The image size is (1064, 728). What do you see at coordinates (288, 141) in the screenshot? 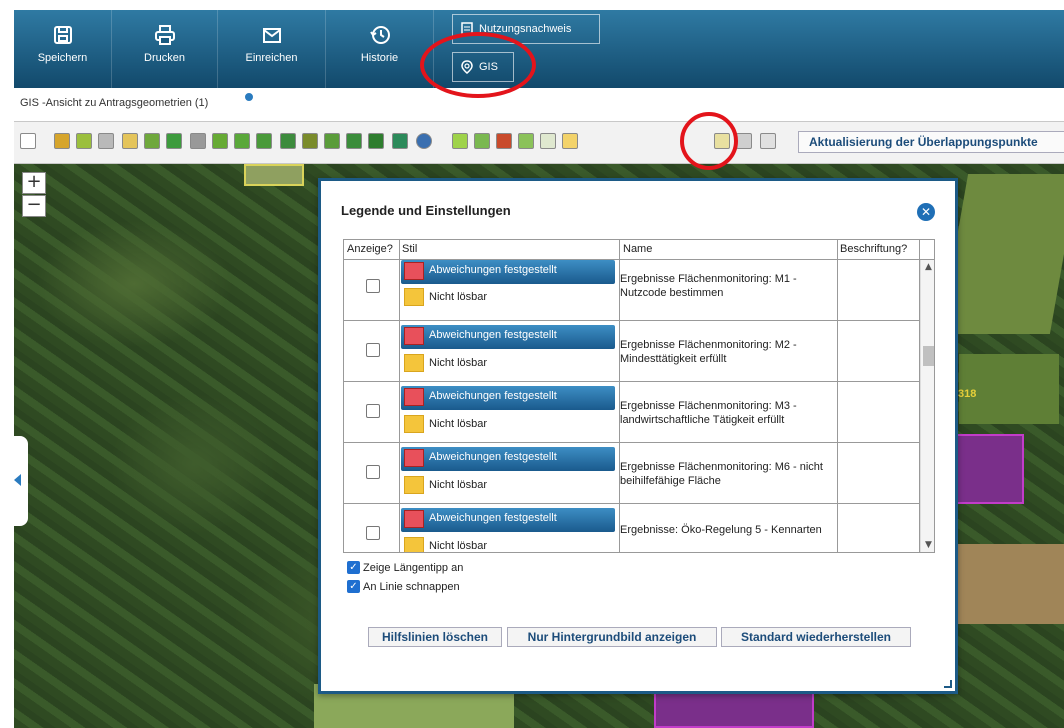
I see `union-icon` at bounding box center [288, 141].